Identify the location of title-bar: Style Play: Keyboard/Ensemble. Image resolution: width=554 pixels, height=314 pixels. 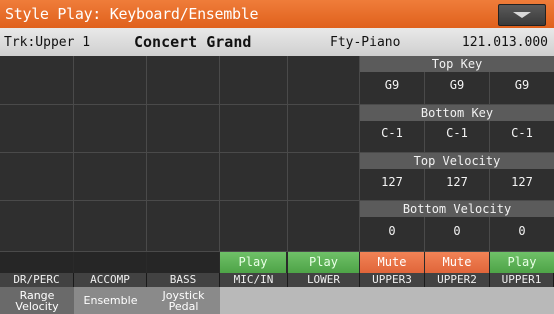
(277, 14).